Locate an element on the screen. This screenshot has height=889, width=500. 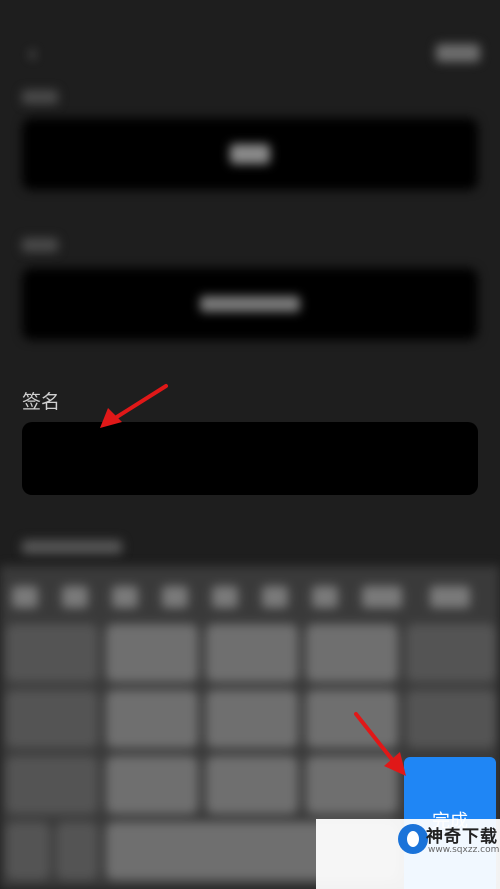
keyboard-toolbar is located at coordinates (250, 596).